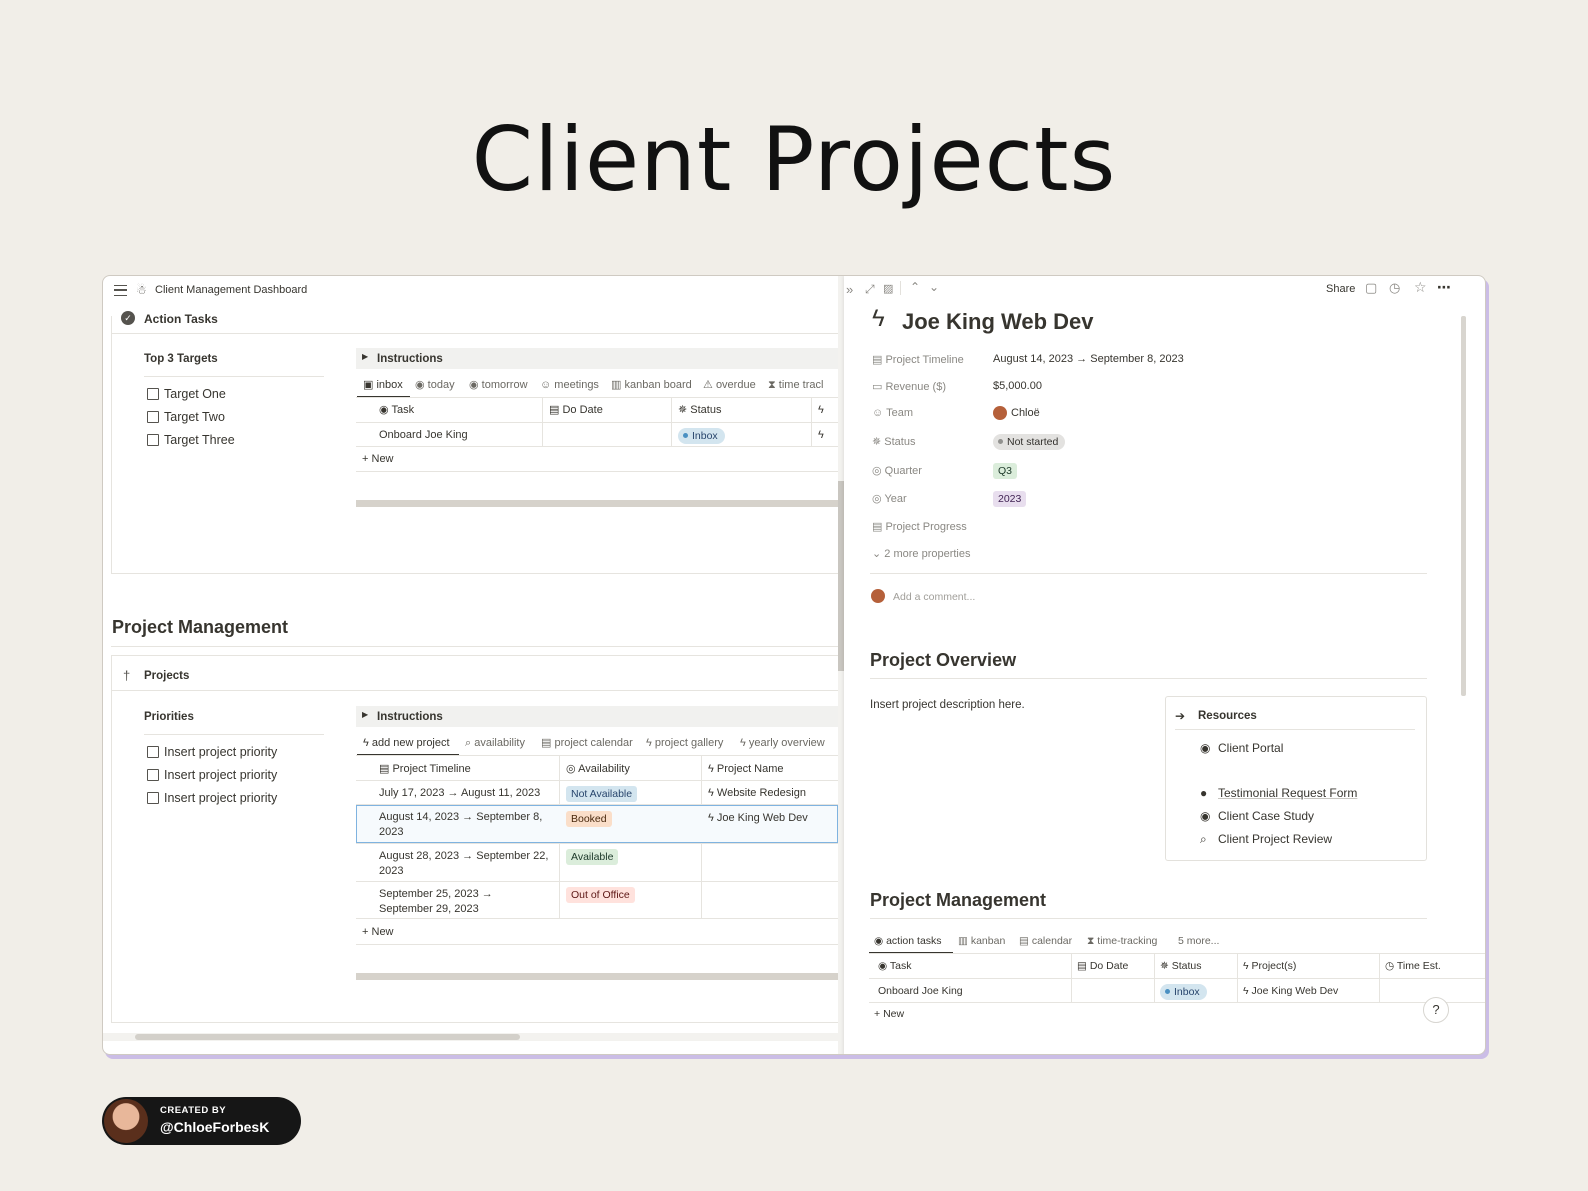  Describe the element at coordinates (683, 410) in the screenshot. I see `status-icon: ✵` at that location.